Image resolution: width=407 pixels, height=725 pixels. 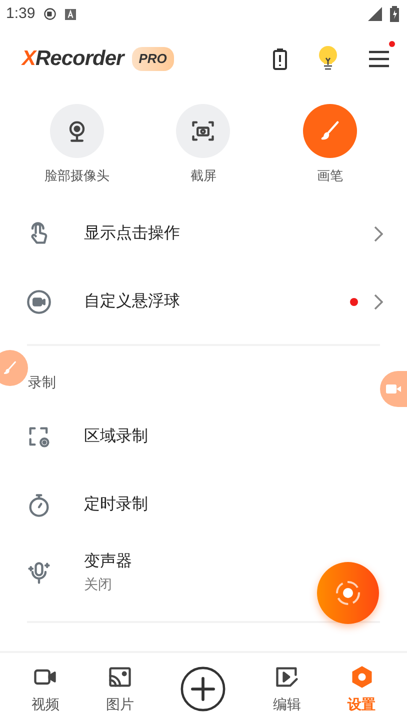 What do you see at coordinates (329, 176) in the screenshot?
I see `brush-label: 画笔` at bounding box center [329, 176].